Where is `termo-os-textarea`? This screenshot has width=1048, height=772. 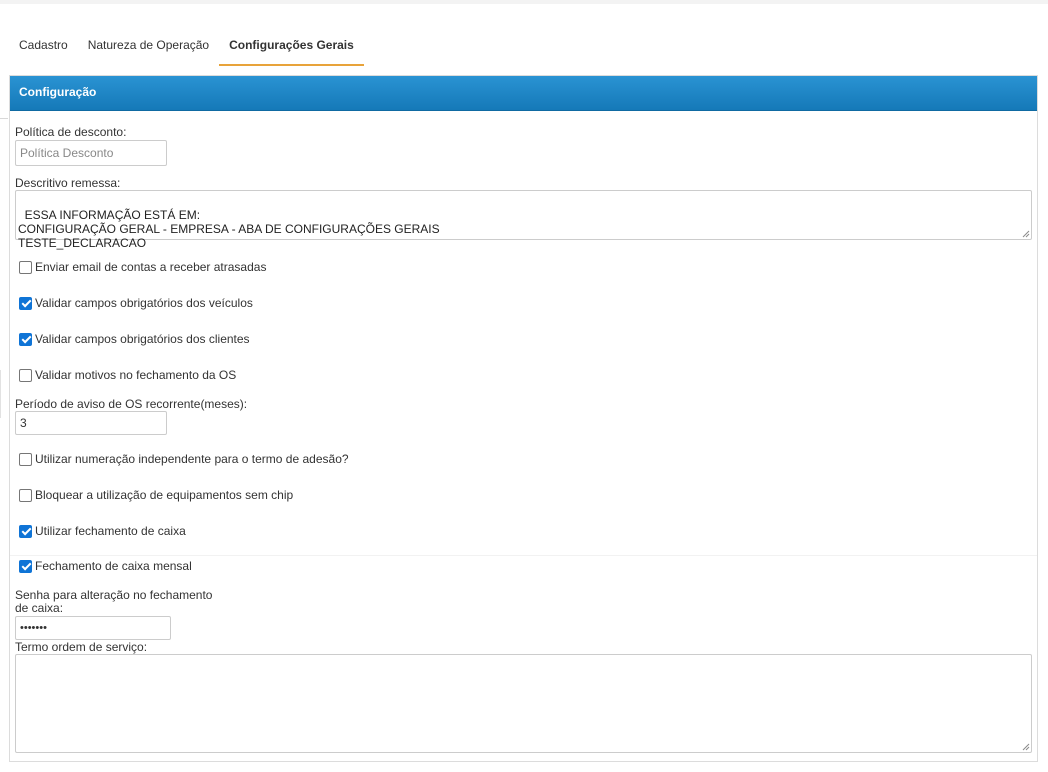 termo-os-textarea is located at coordinates (523, 703).